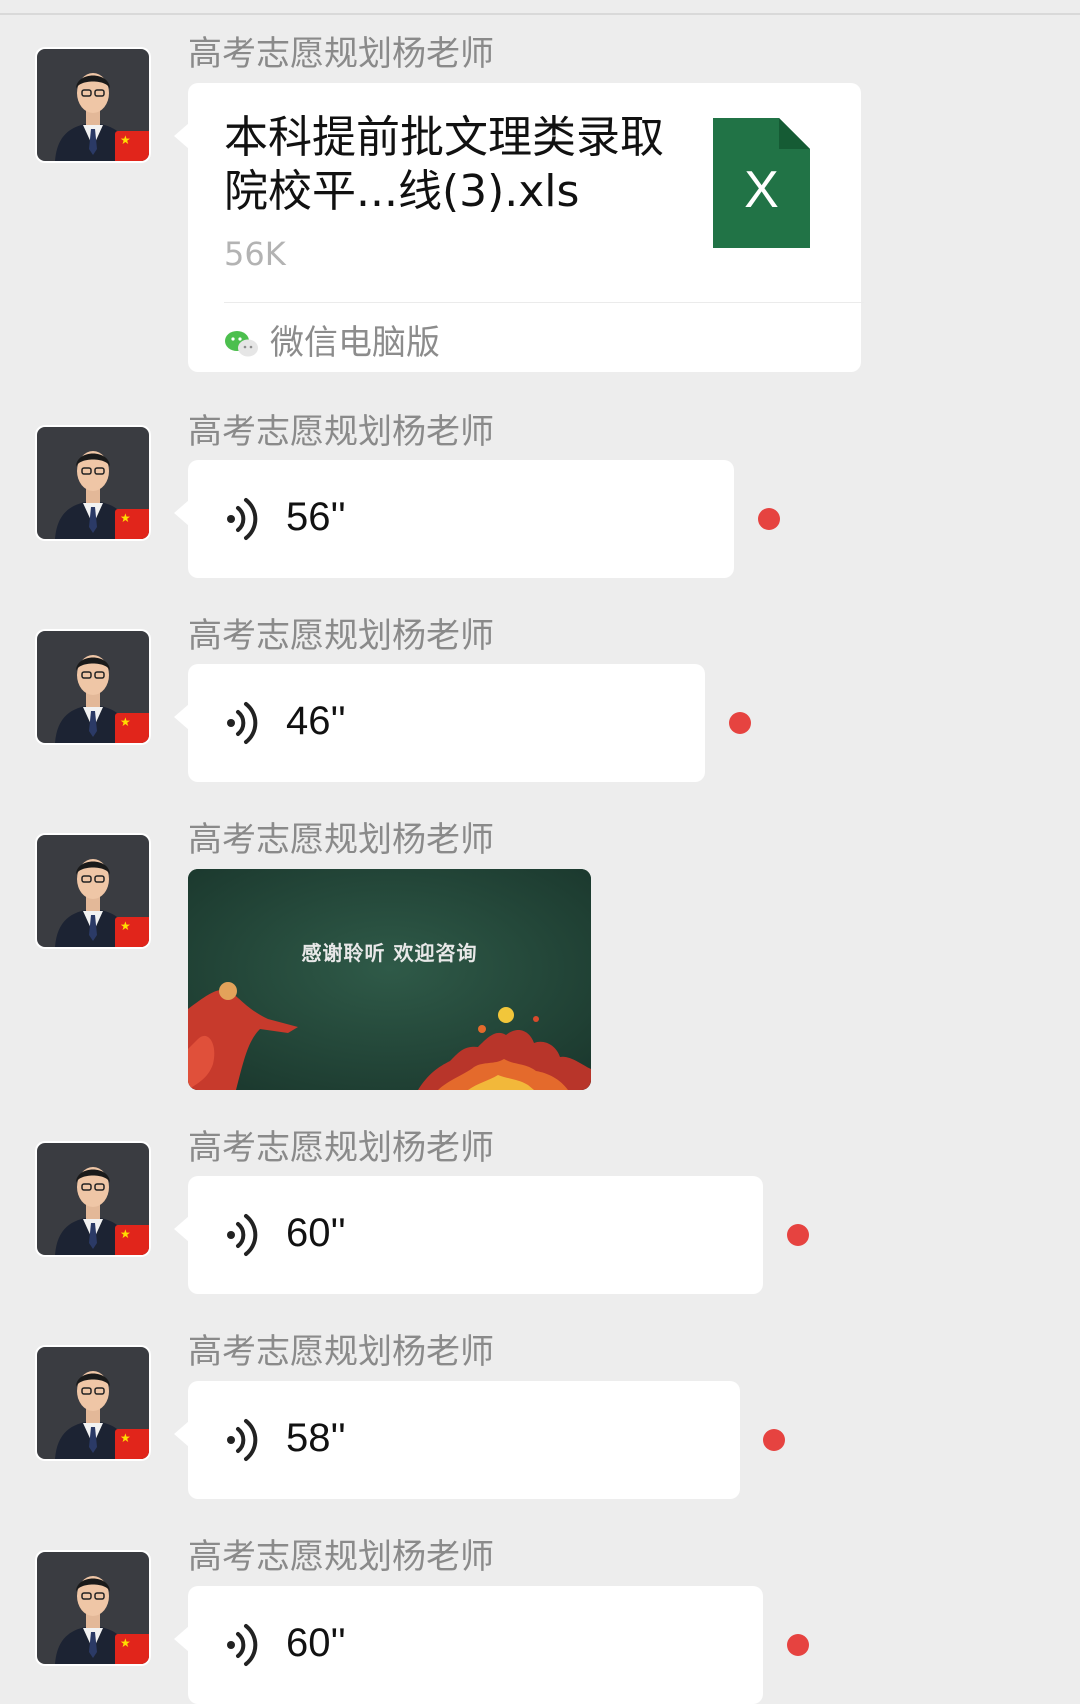 Image resolution: width=1080 pixels, height=1704 pixels. I want to click on file-name: 本科提前批文理类录取院校平...线(3).xls, so click(444, 164).